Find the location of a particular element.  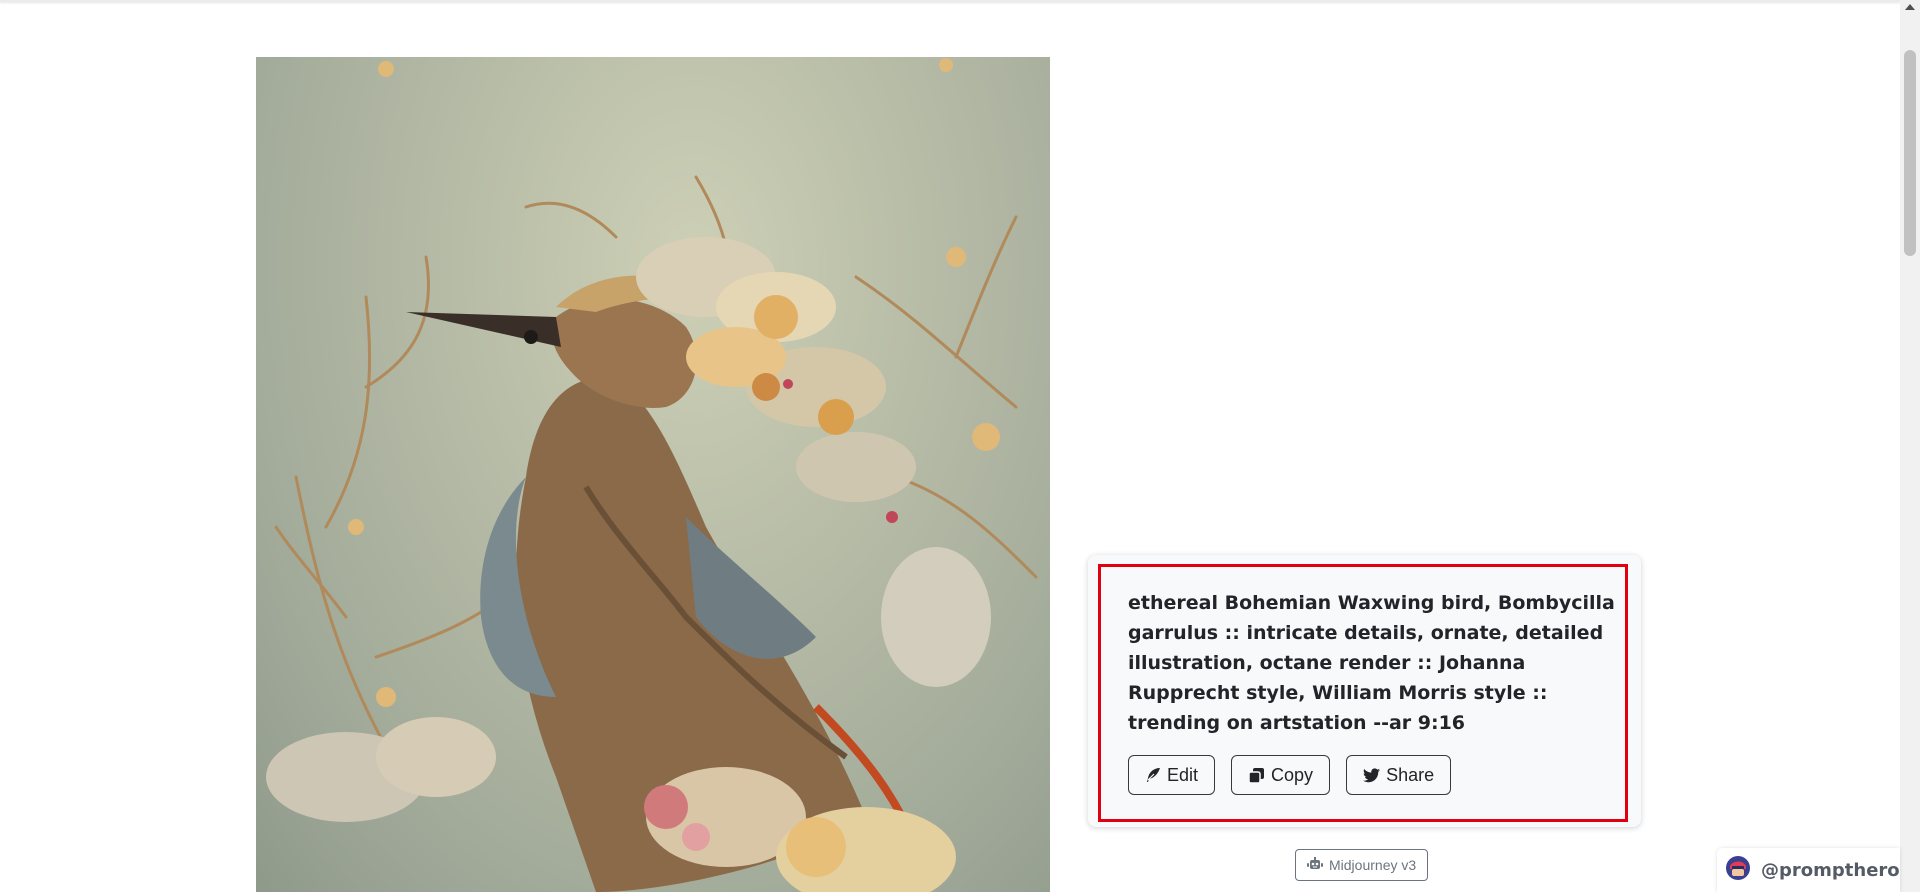

edit-button-label: Edit is located at coordinates (1183, 774).